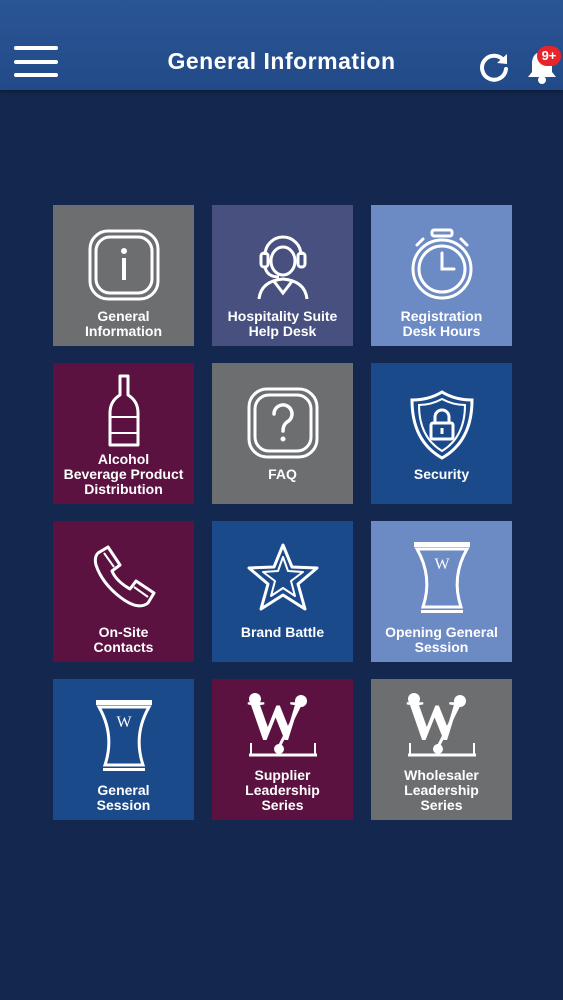  I want to click on info-icon, so click(123, 265).